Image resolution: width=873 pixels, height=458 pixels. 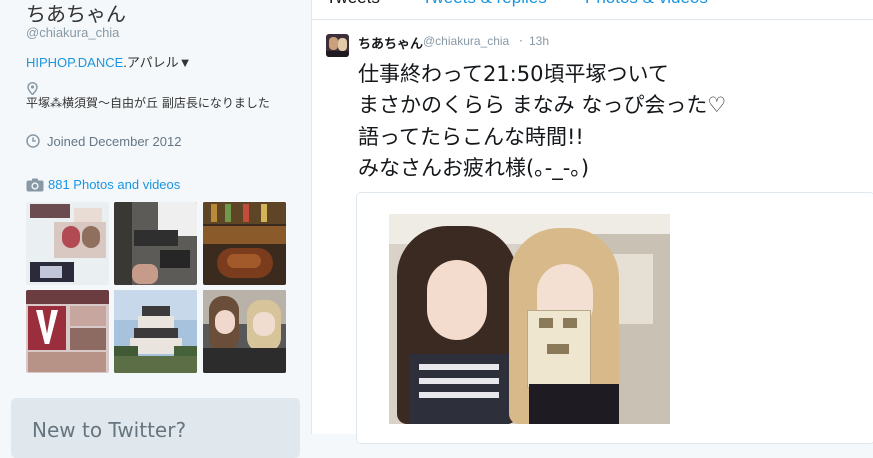 I want to click on tab-tweets: Tweets, so click(x=353, y=4).